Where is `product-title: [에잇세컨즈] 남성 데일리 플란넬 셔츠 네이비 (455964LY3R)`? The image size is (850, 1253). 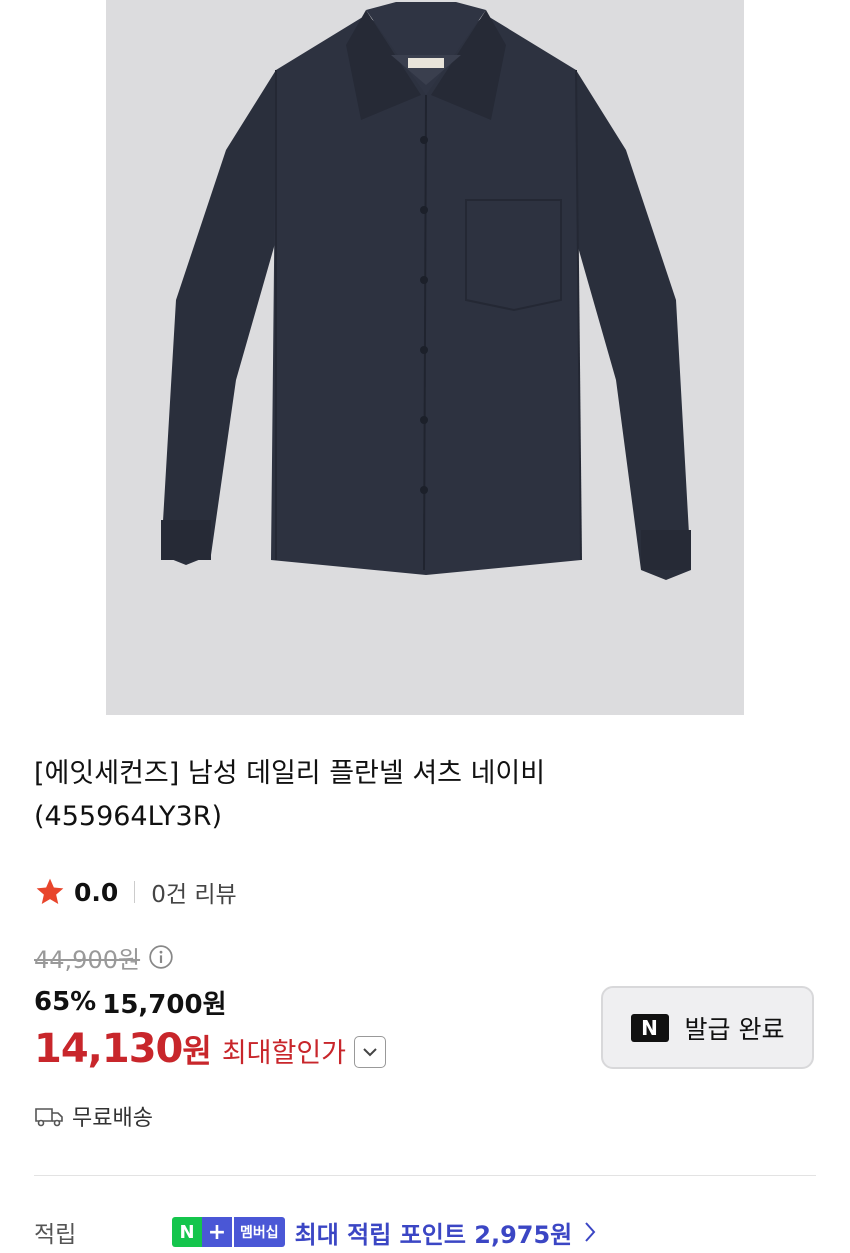
product-title: [에잇세컨즈] 남성 데일리 플란넬 셔츠 네이비 (455964LY3R) is located at coordinates (419, 795).